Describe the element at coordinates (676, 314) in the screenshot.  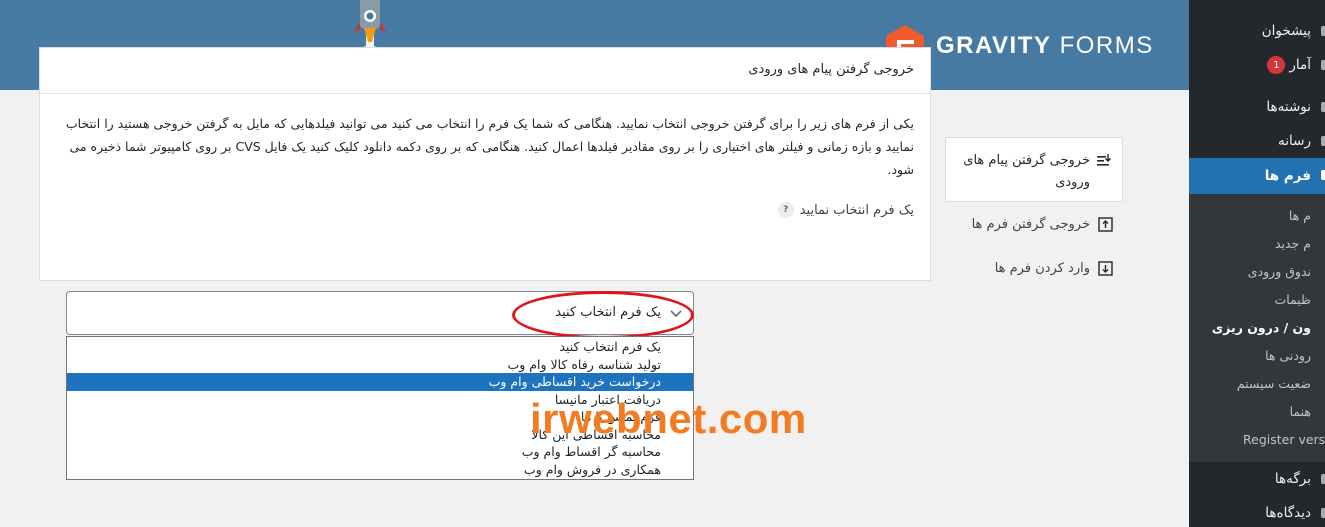
I see `chevron-down-icon` at that location.